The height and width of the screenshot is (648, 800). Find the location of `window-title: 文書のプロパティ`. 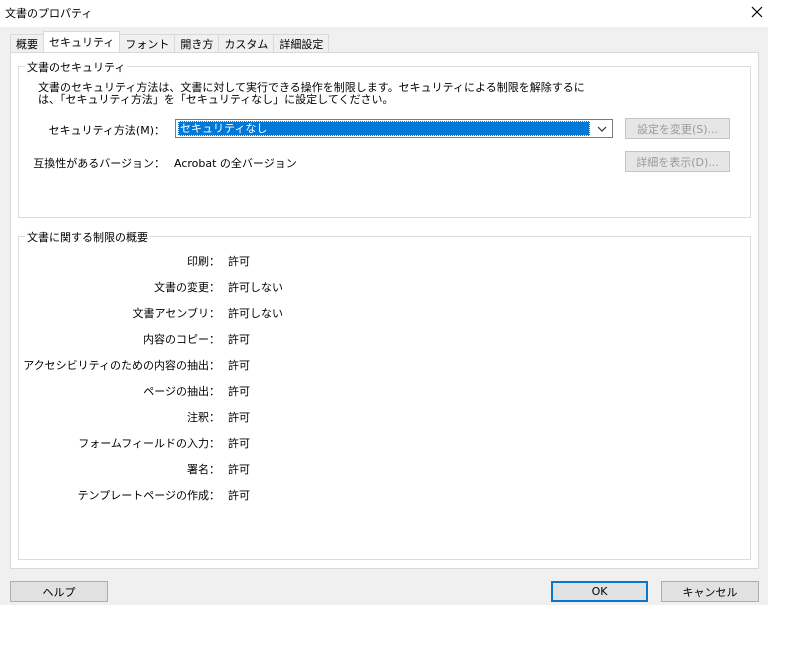

window-title: 文書のプロパティ is located at coordinates (49, 13).